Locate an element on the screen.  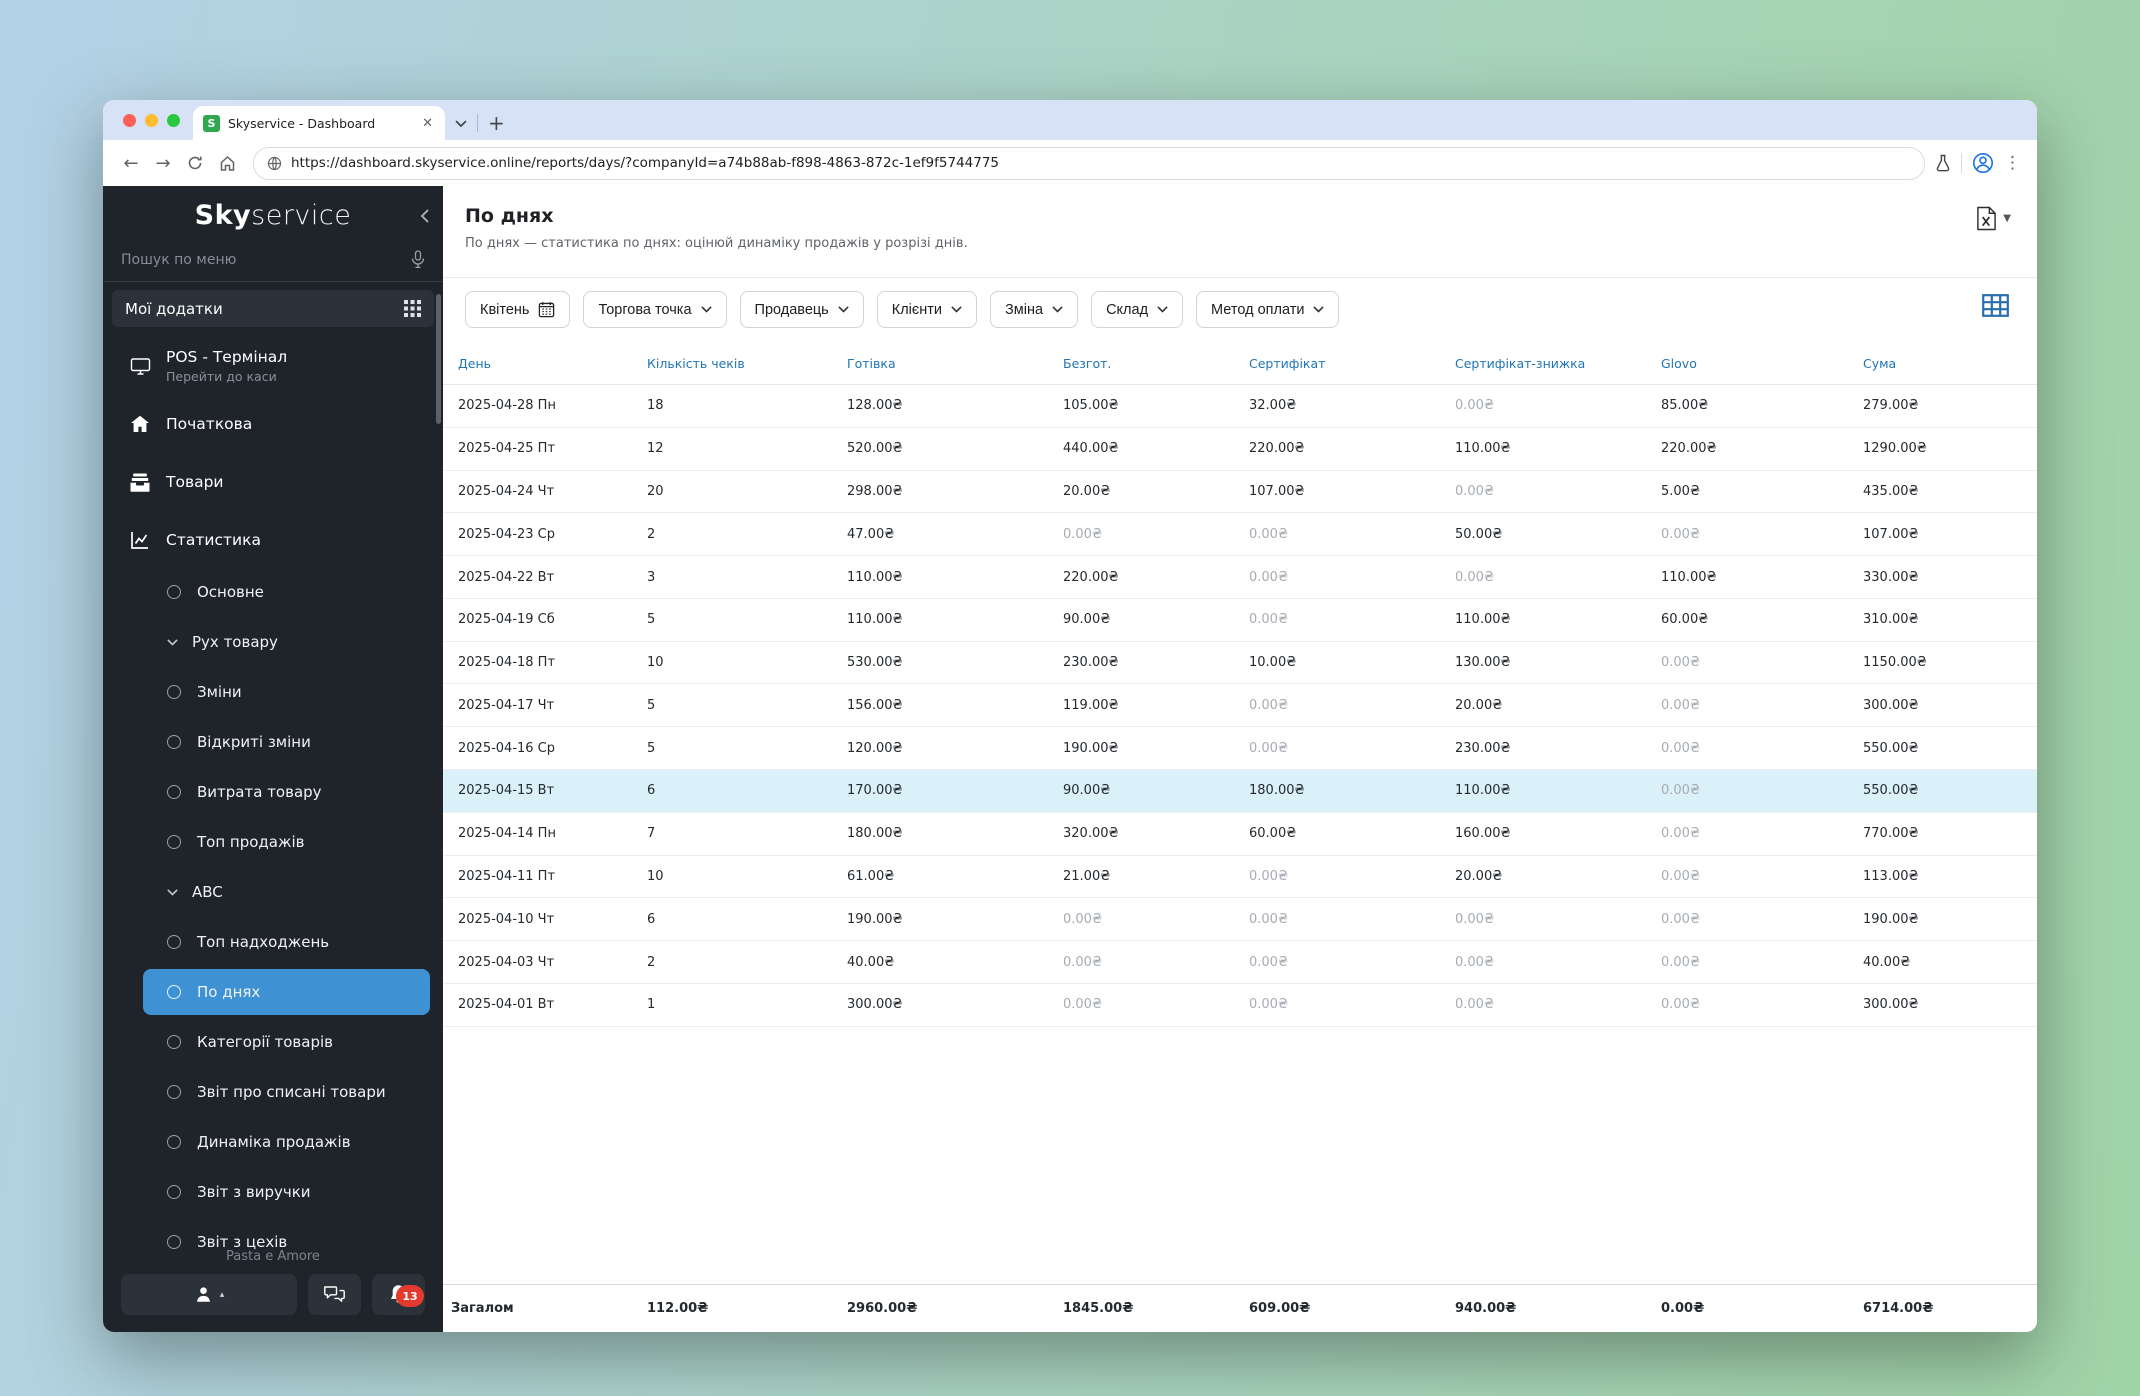
filter-button-month: Квітень is located at coordinates (518, 309).